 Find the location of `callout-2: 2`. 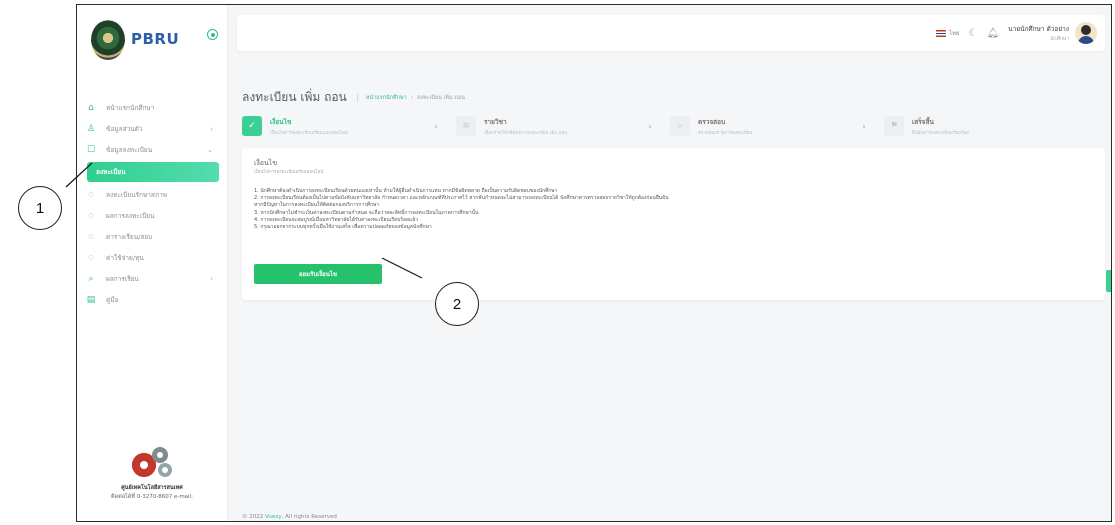

callout-2: 2 is located at coordinates (457, 304).